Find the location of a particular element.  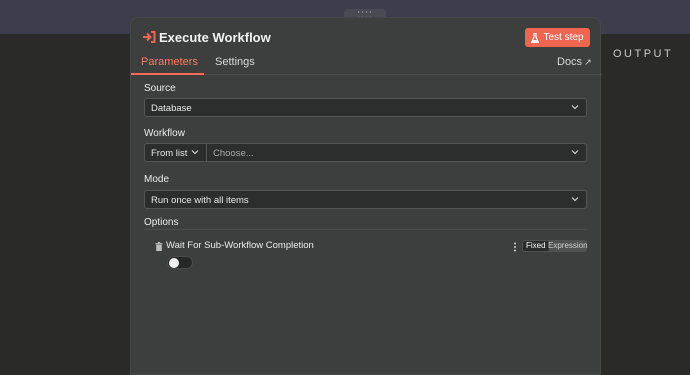

mode-select: Run once with all items is located at coordinates (365, 199).